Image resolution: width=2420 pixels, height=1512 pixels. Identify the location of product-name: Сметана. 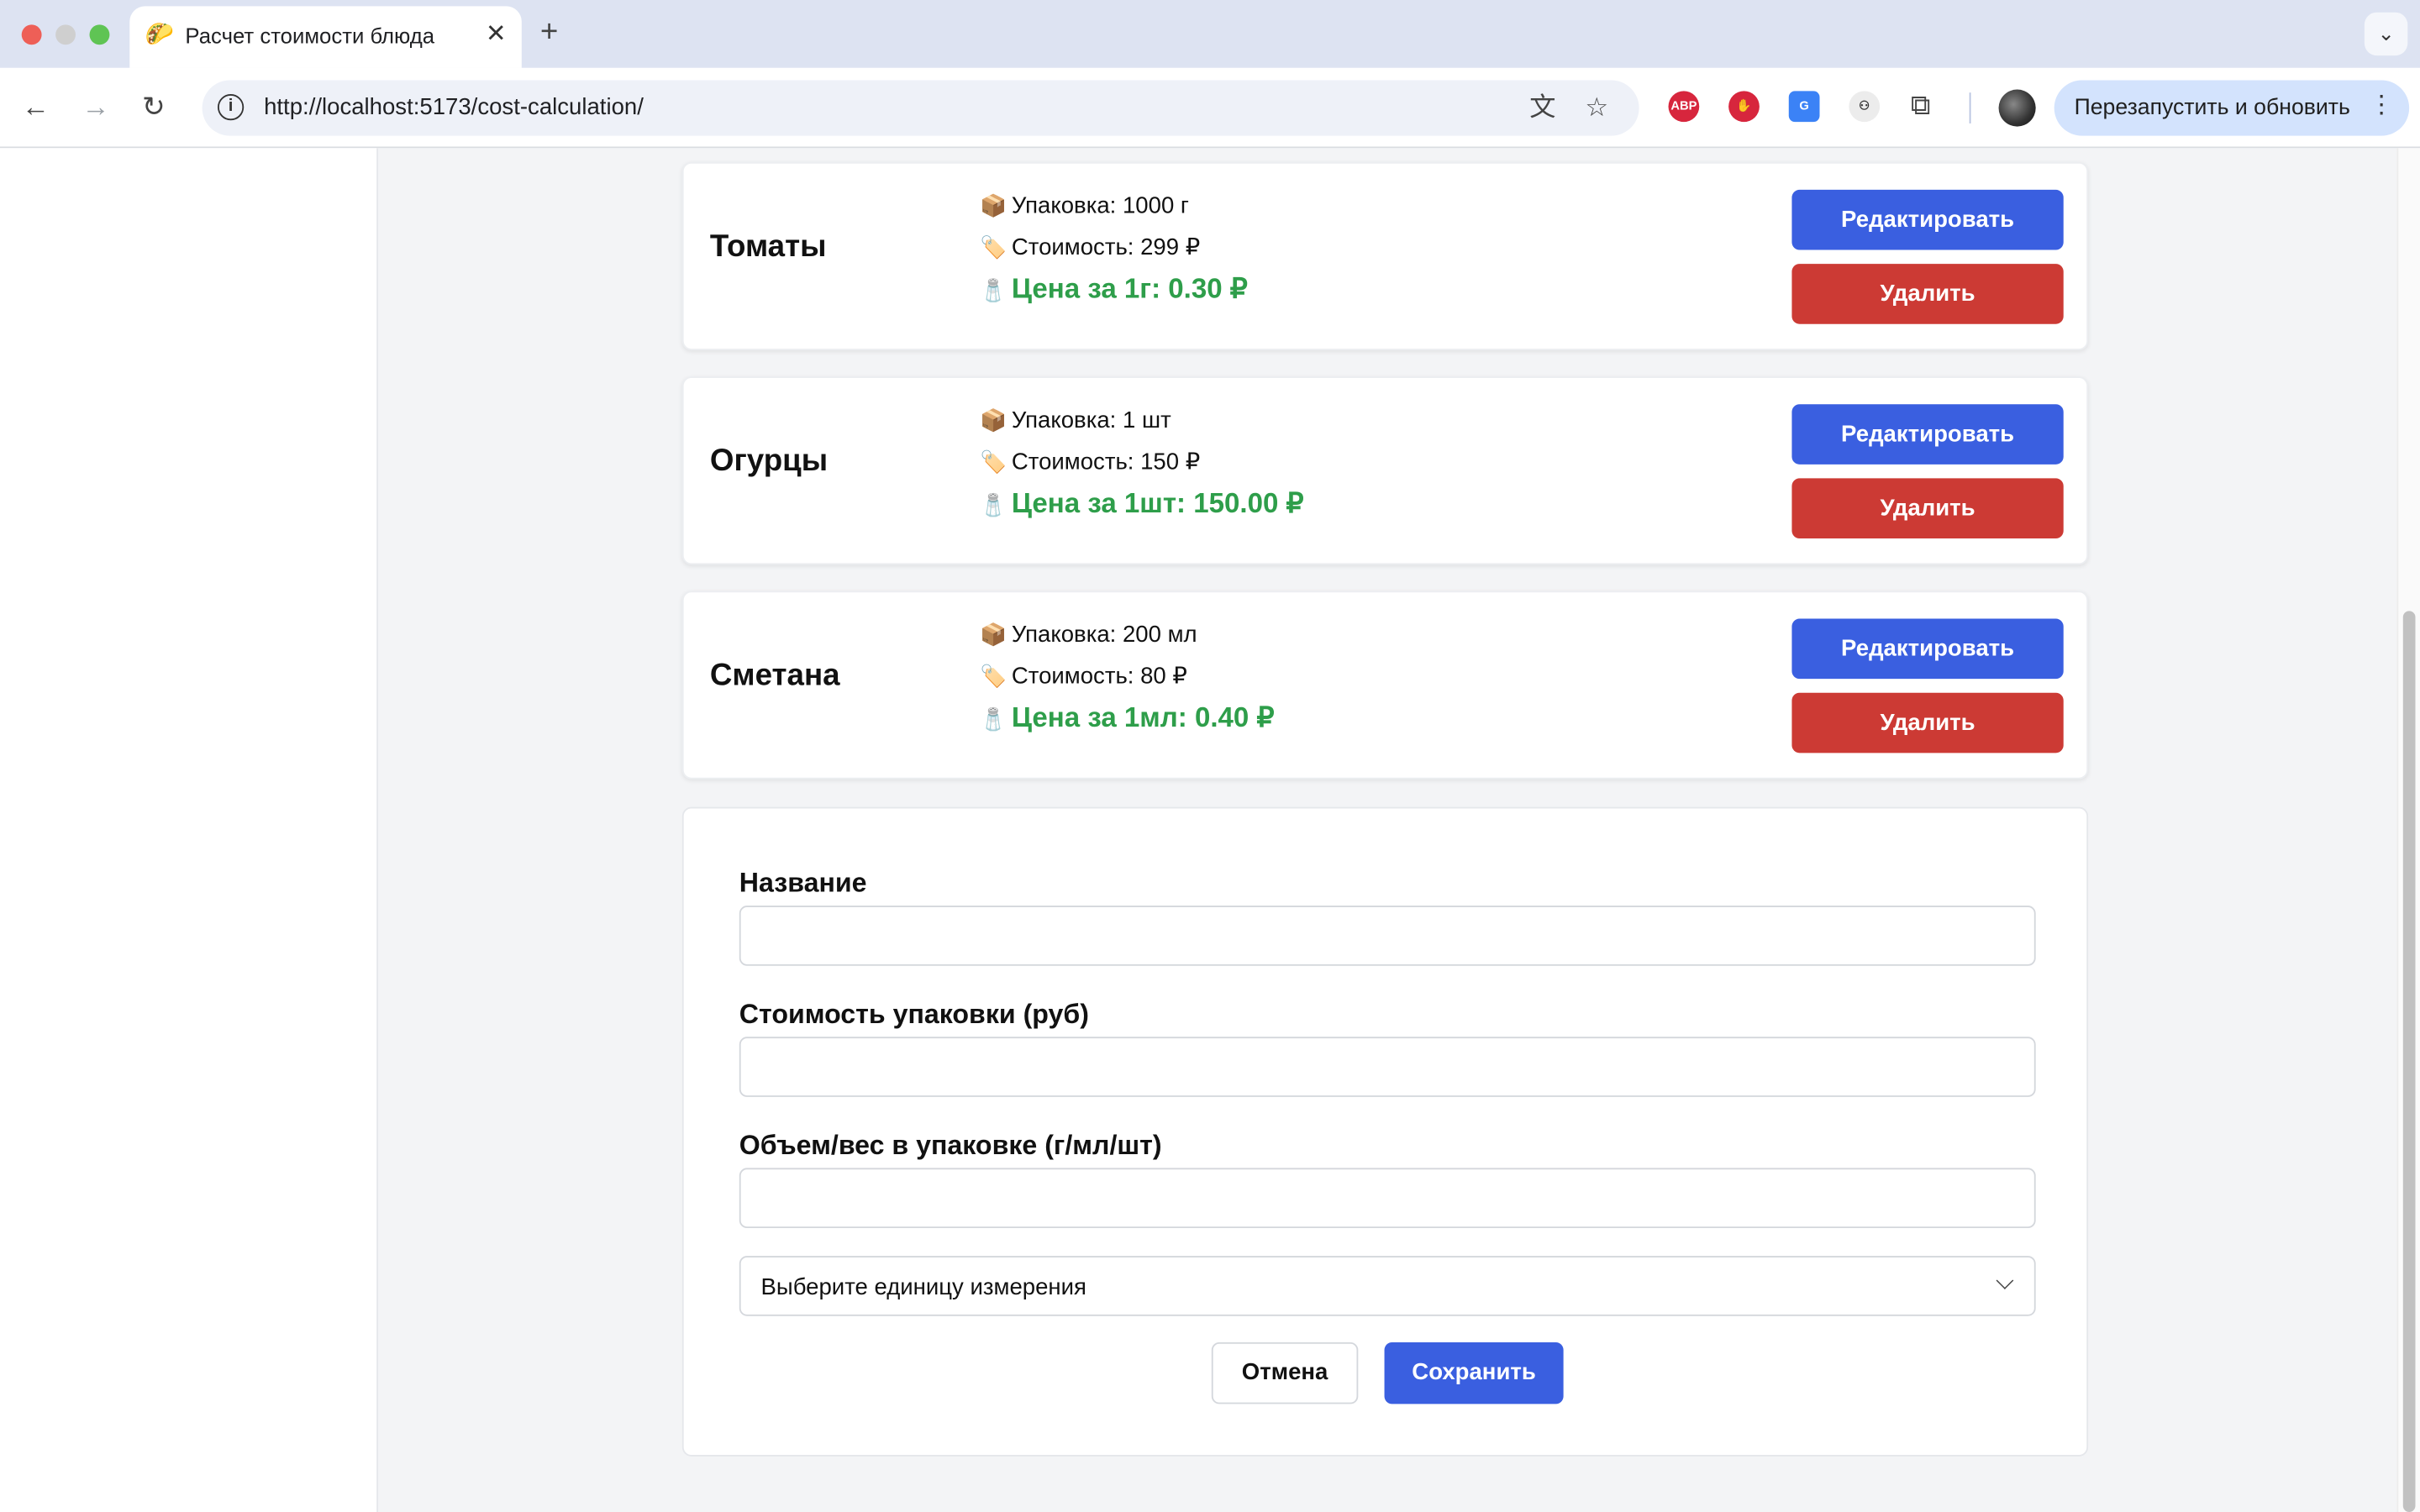
(774, 676).